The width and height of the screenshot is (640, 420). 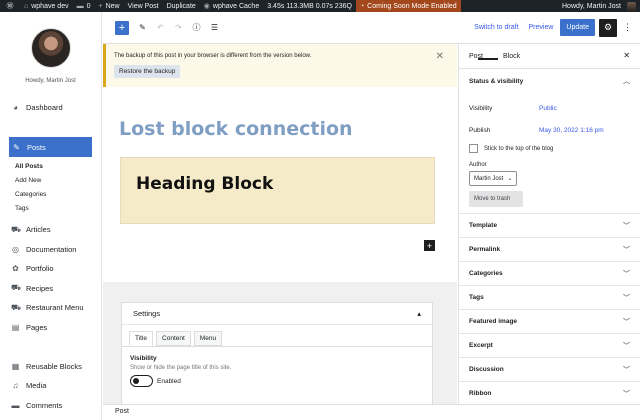 What do you see at coordinates (10, 6) in the screenshot?
I see `wordpress-logo-icon: Ⓦ` at bounding box center [10, 6].